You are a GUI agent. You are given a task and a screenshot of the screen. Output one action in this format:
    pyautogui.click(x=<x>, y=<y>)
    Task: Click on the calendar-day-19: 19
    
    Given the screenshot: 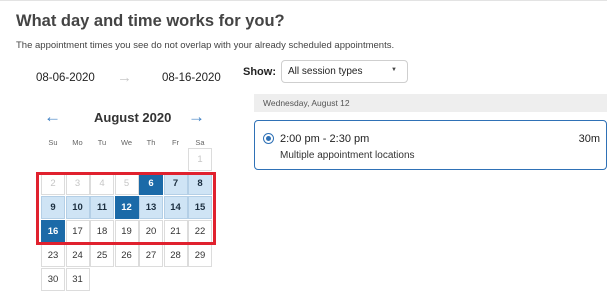 What is the action you would take?
    pyautogui.click(x=126, y=231)
    